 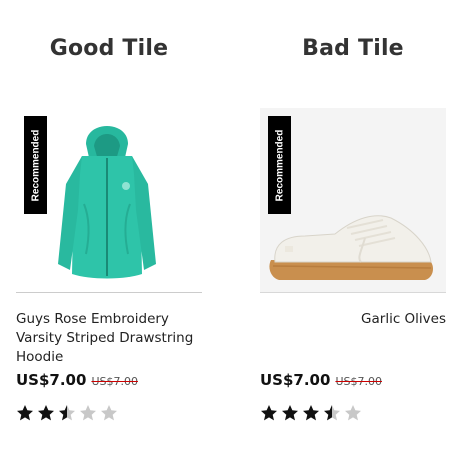 What do you see at coordinates (353, 319) in the screenshot?
I see `product-name-link: Garlic Olives` at bounding box center [353, 319].